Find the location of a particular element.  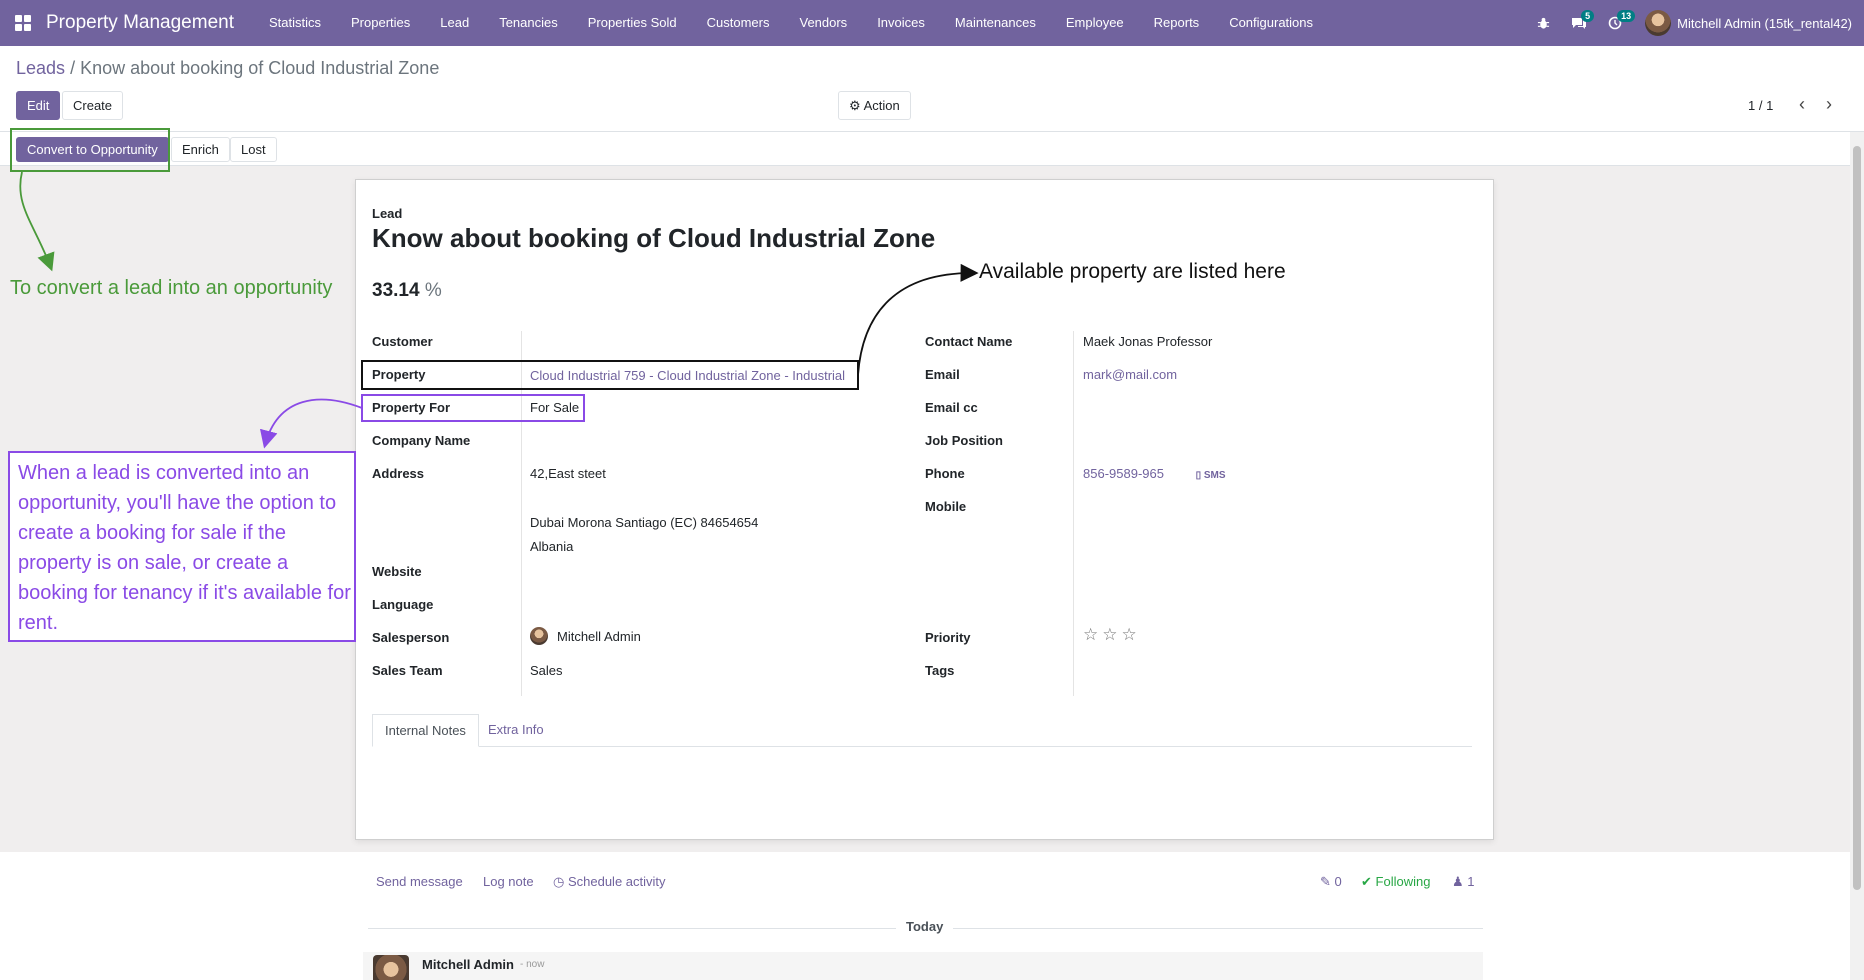

menu-statistics: Statistics is located at coordinates (295, 23).